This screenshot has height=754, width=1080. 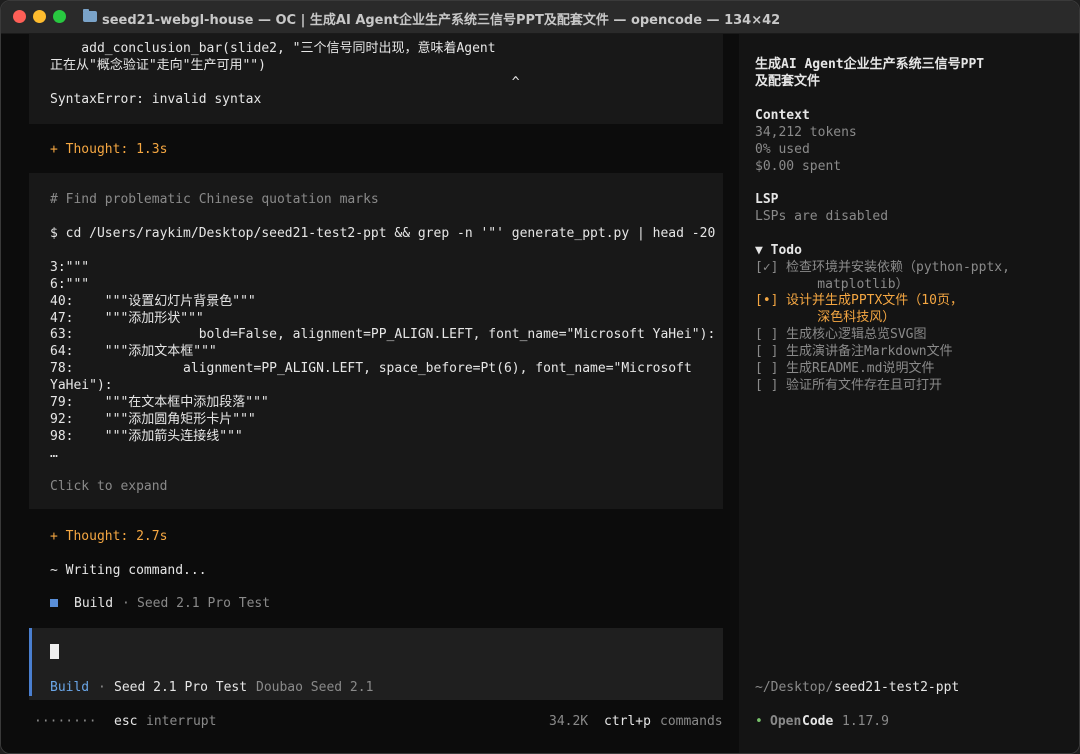 What do you see at coordinates (898, 276) in the screenshot?
I see `todo-item: 检查环境并安装依赖（python-pptx, matplotlib）` at bounding box center [898, 276].